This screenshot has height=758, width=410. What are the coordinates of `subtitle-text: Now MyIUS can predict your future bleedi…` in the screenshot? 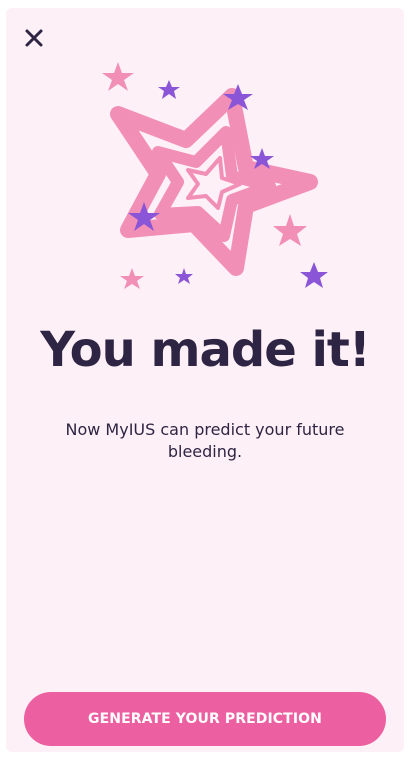 It's located at (205, 440).